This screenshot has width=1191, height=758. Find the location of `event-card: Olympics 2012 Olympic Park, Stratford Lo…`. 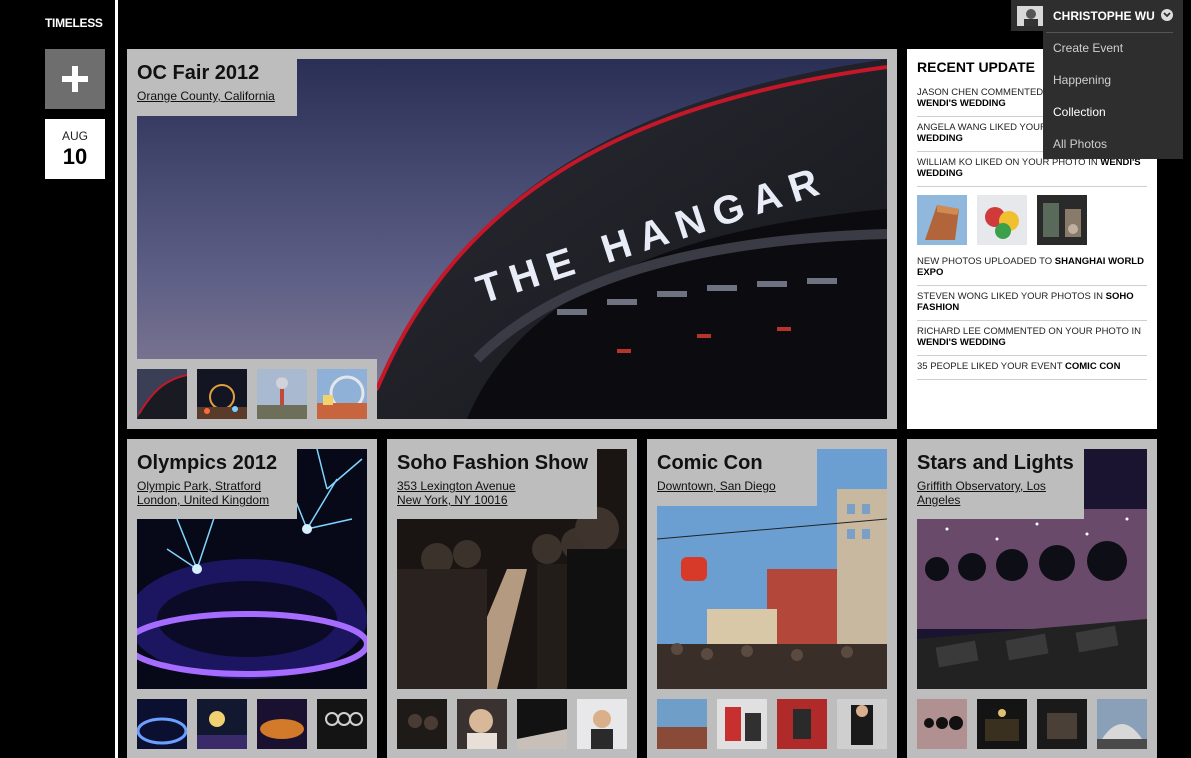

event-card: Olympics 2012 Olympic Park, Stratford Lo… is located at coordinates (252, 598).